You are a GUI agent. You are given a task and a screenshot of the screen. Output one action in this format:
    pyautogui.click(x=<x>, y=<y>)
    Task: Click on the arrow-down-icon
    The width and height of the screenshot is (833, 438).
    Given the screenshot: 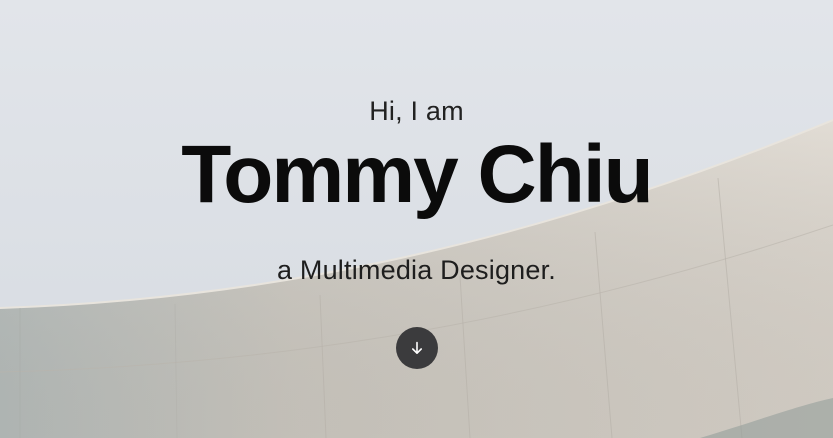 What is the action you would take?
    pyautogui.click(x=416, y=347)
    